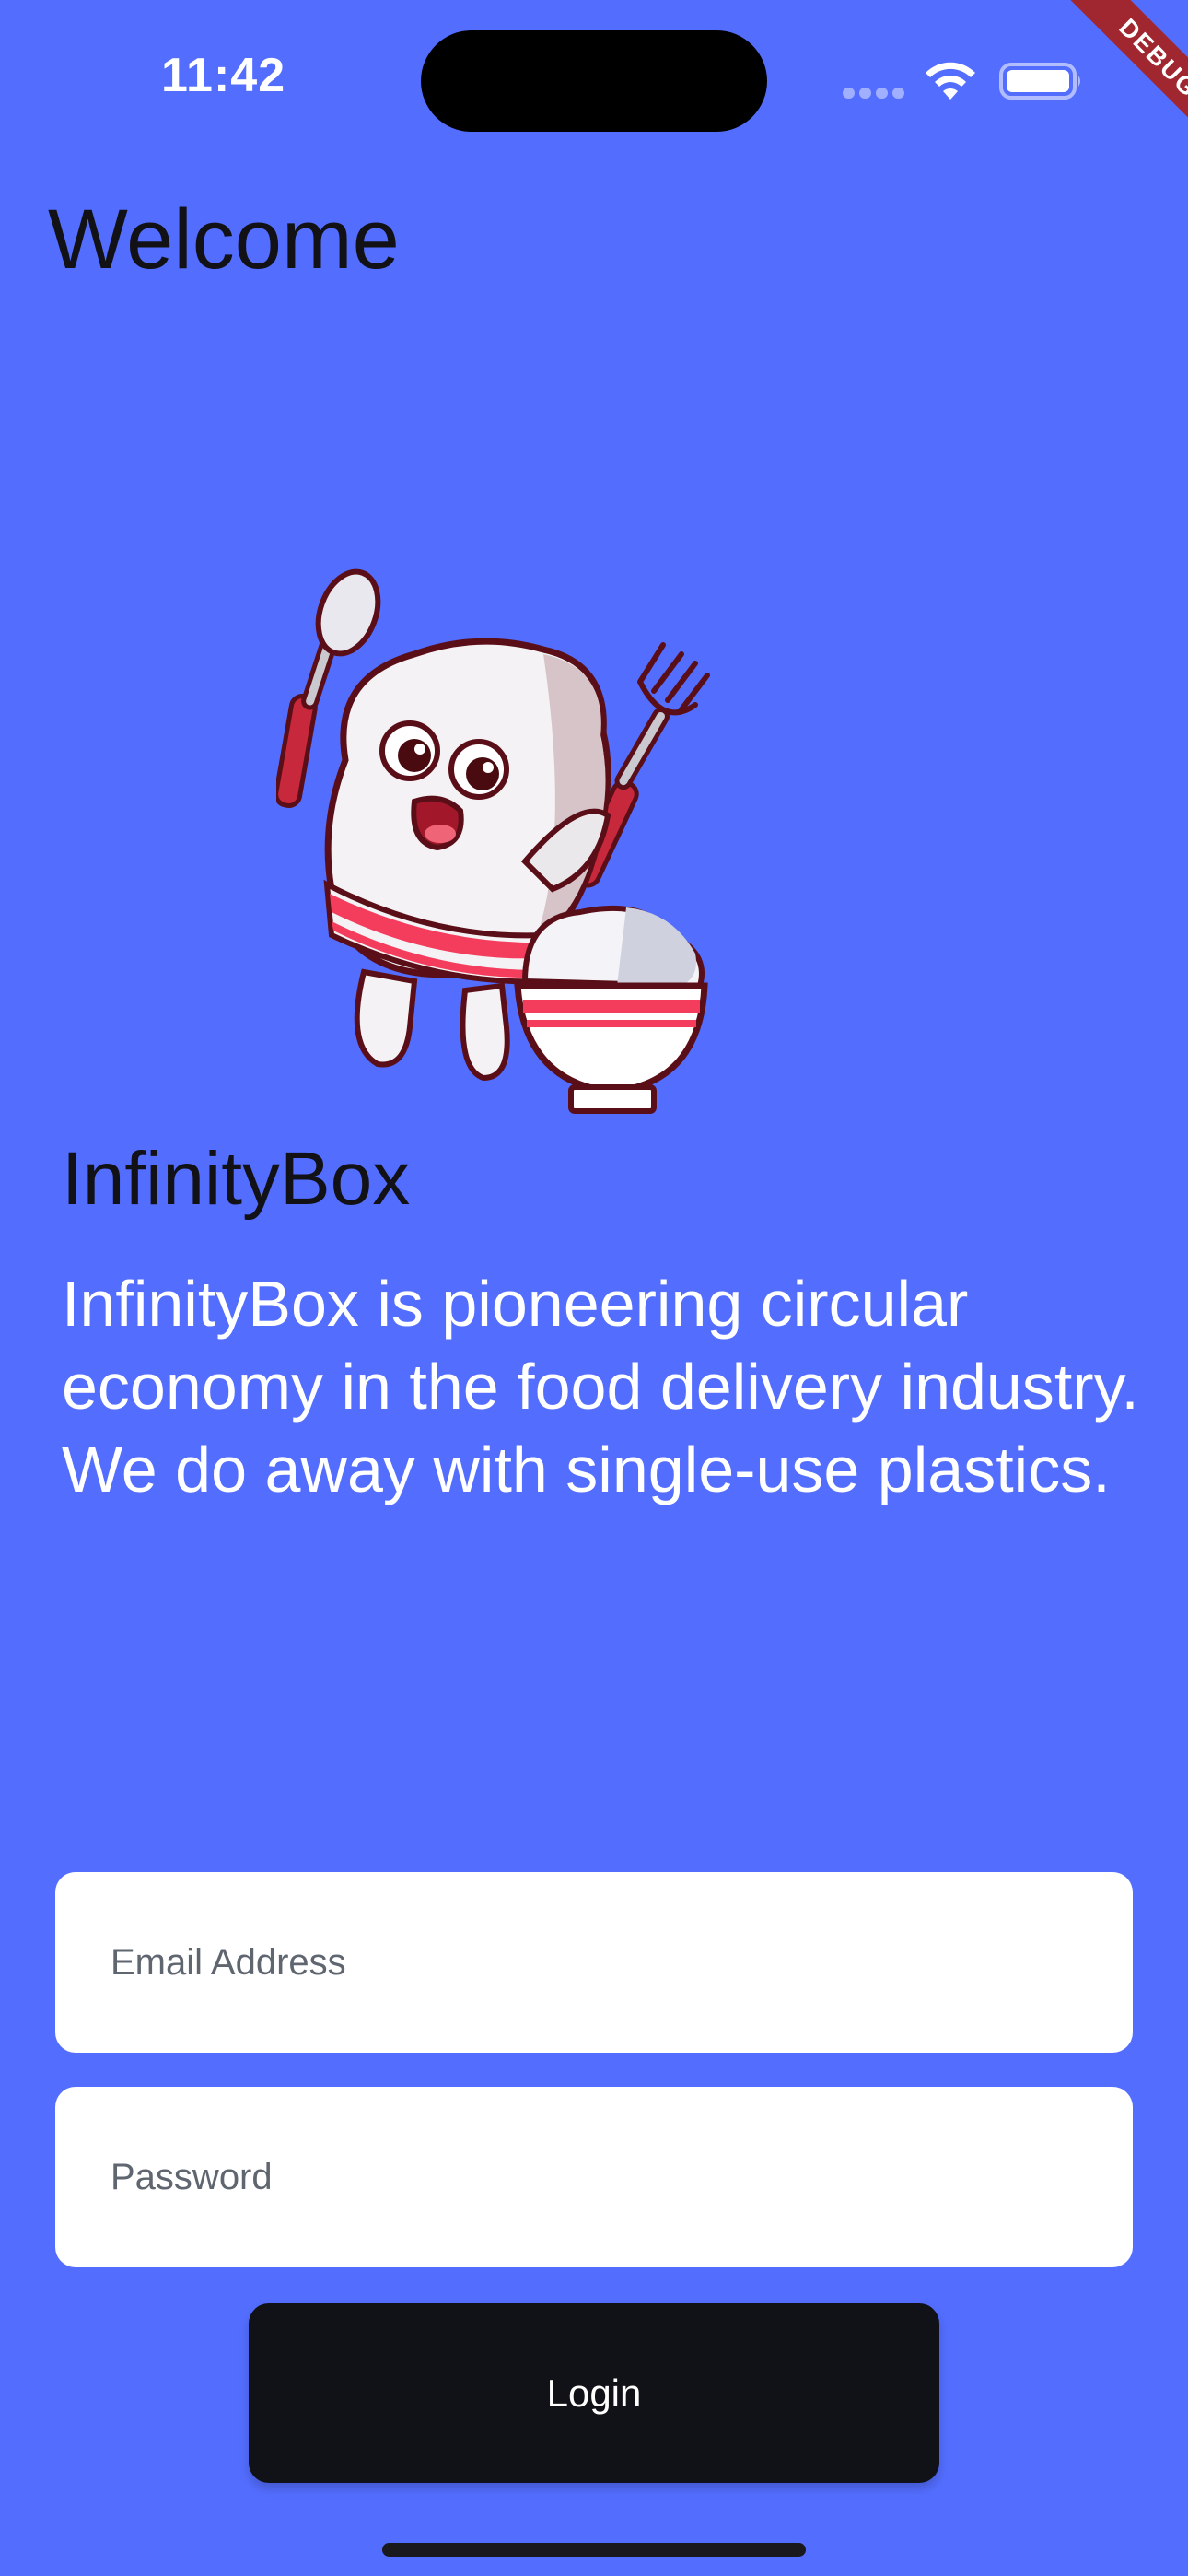 Image resolution: width=1188 pixels, height=2576 pixels. Describe the element at coordinates (594, 81) in the screenshot. I see `dynamic-island` at that location.